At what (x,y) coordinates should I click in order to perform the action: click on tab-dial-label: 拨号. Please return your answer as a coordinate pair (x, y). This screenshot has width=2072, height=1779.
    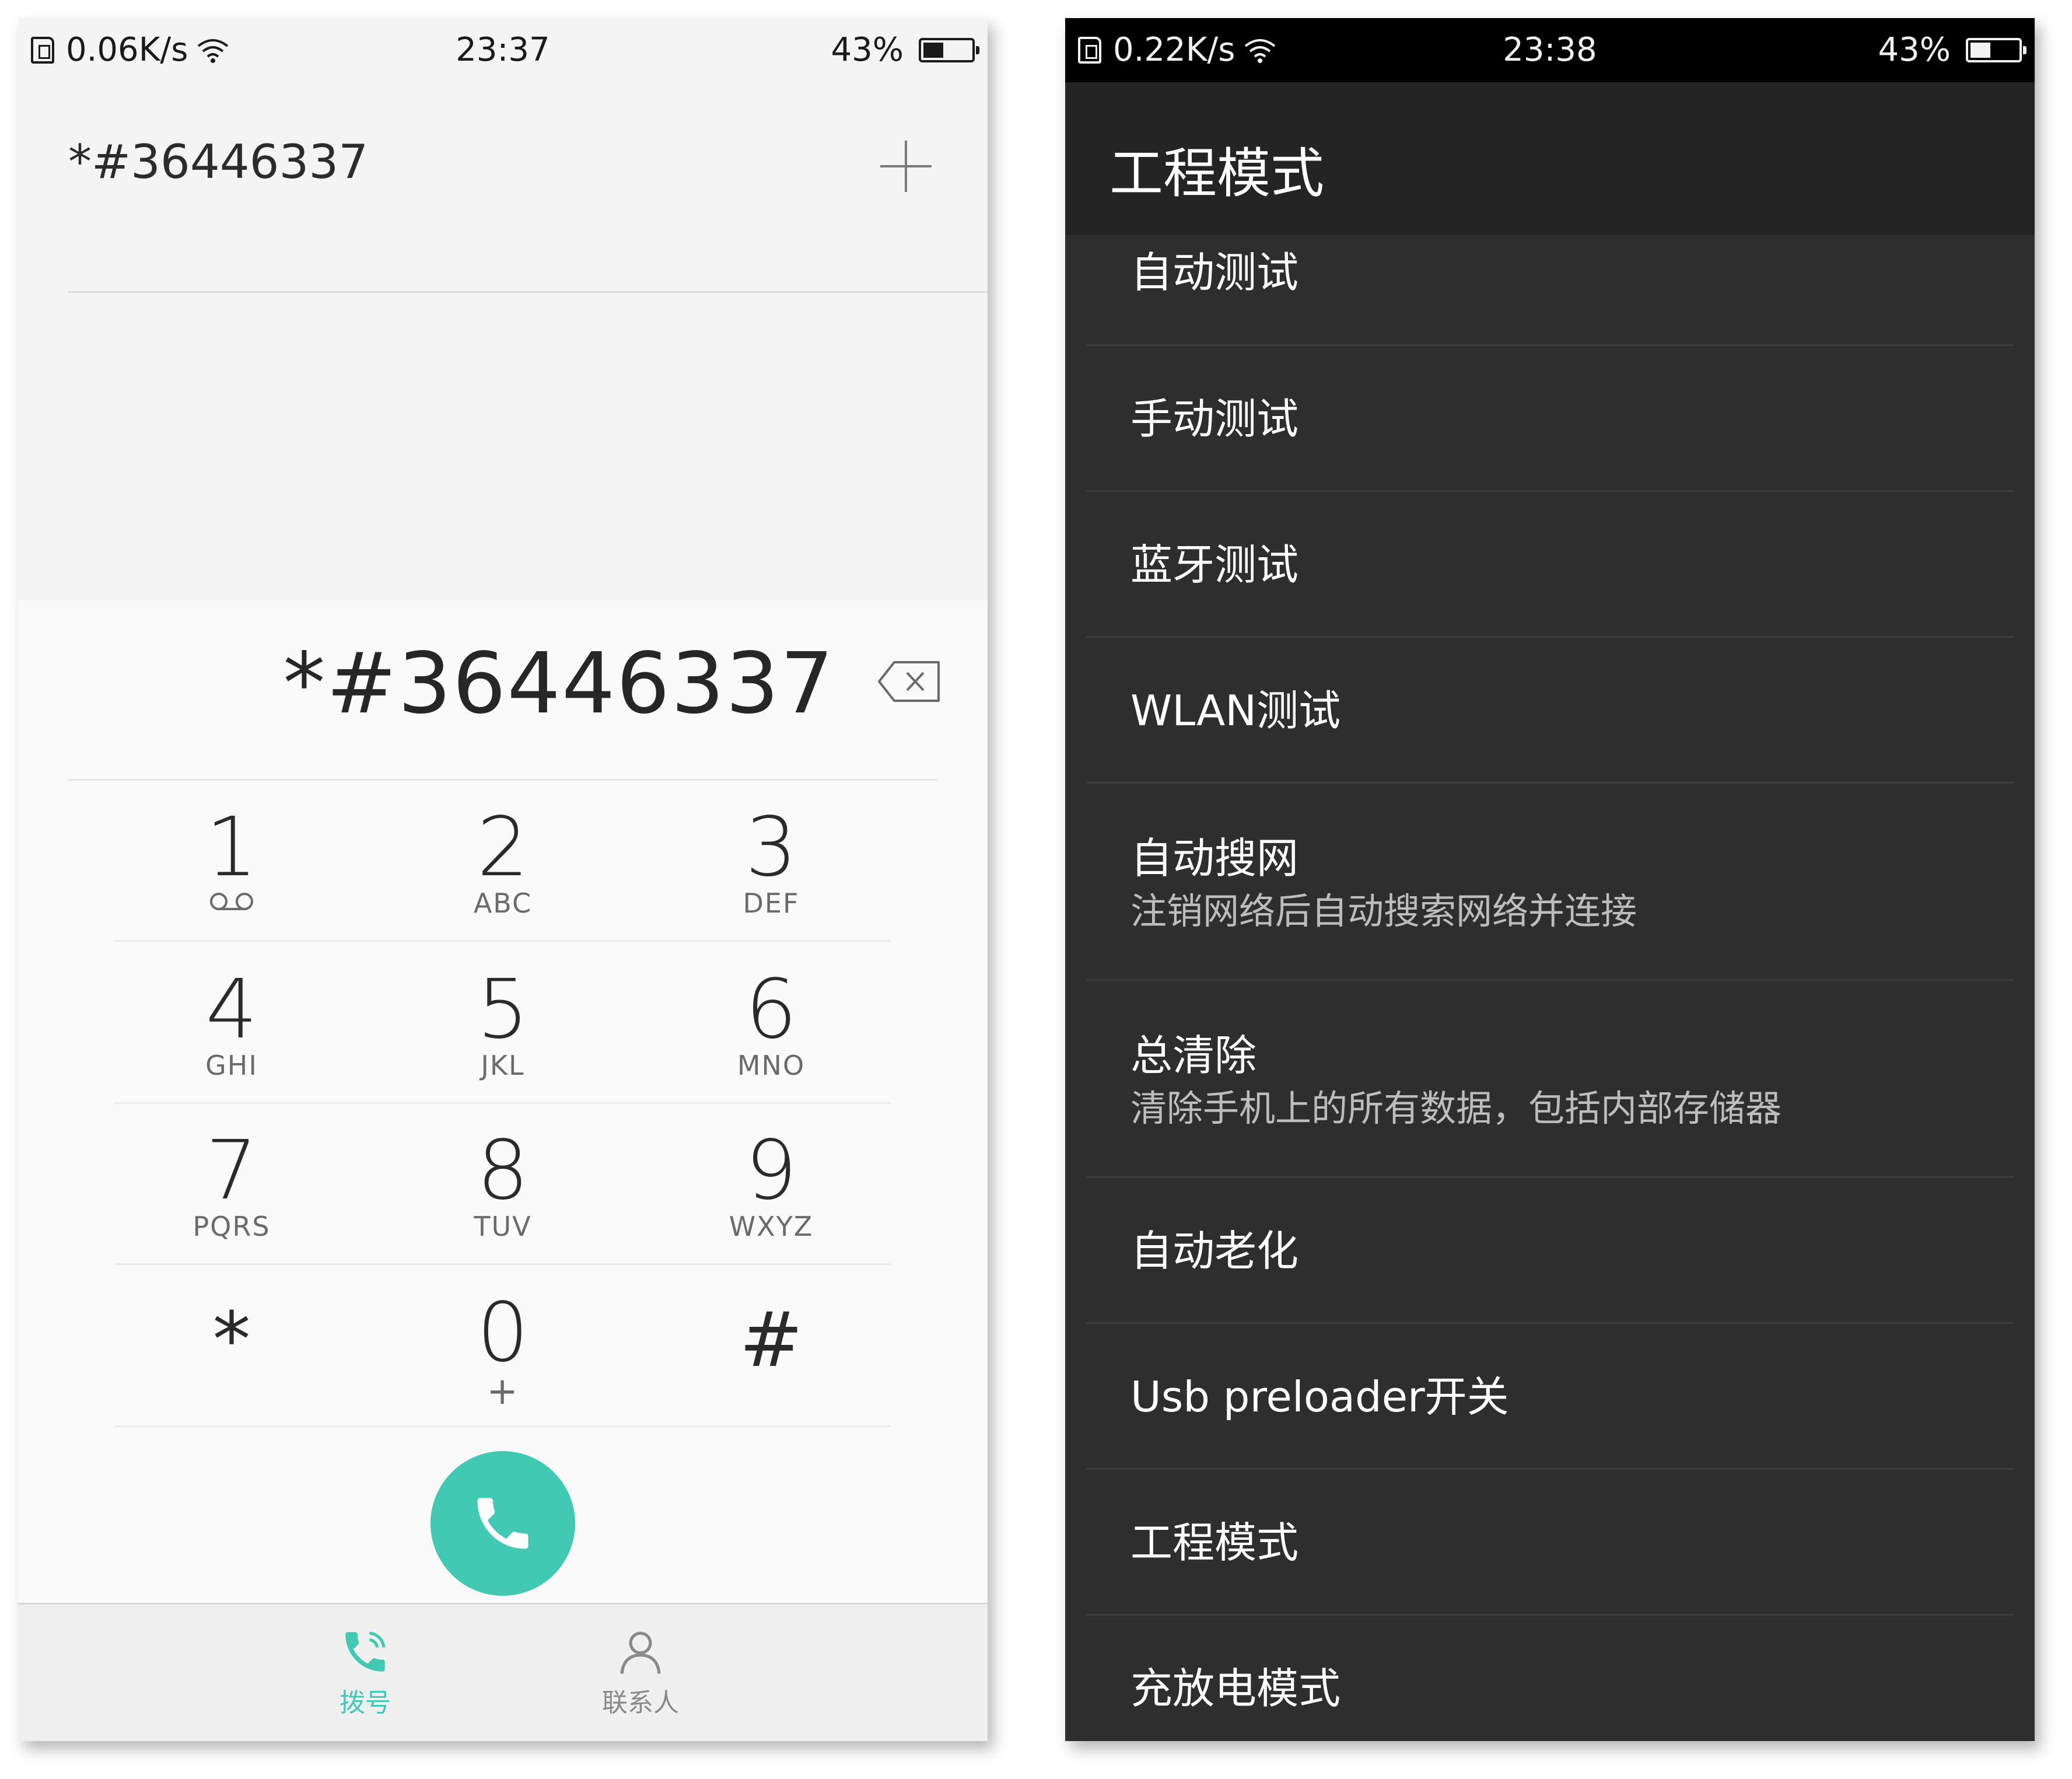
    Looking at the image, I should click on (365, 1703).